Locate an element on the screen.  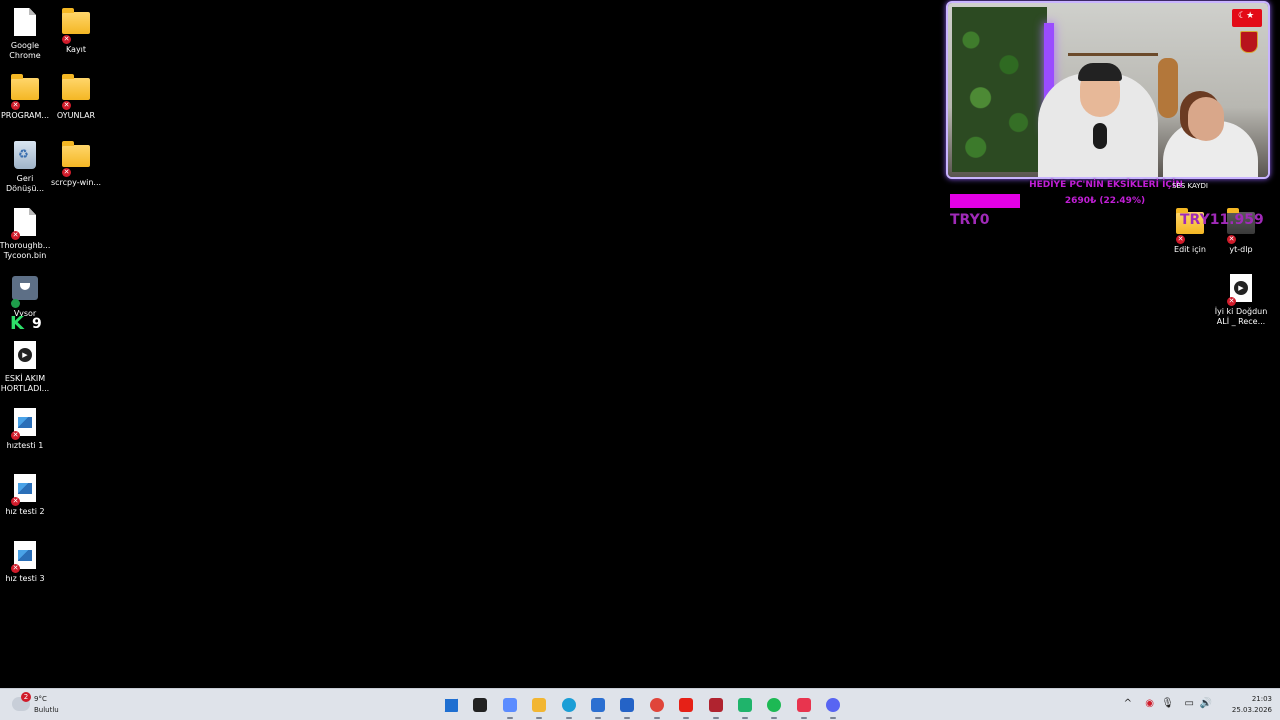
recycle-bin-icon is located at coordinates (25, 155).